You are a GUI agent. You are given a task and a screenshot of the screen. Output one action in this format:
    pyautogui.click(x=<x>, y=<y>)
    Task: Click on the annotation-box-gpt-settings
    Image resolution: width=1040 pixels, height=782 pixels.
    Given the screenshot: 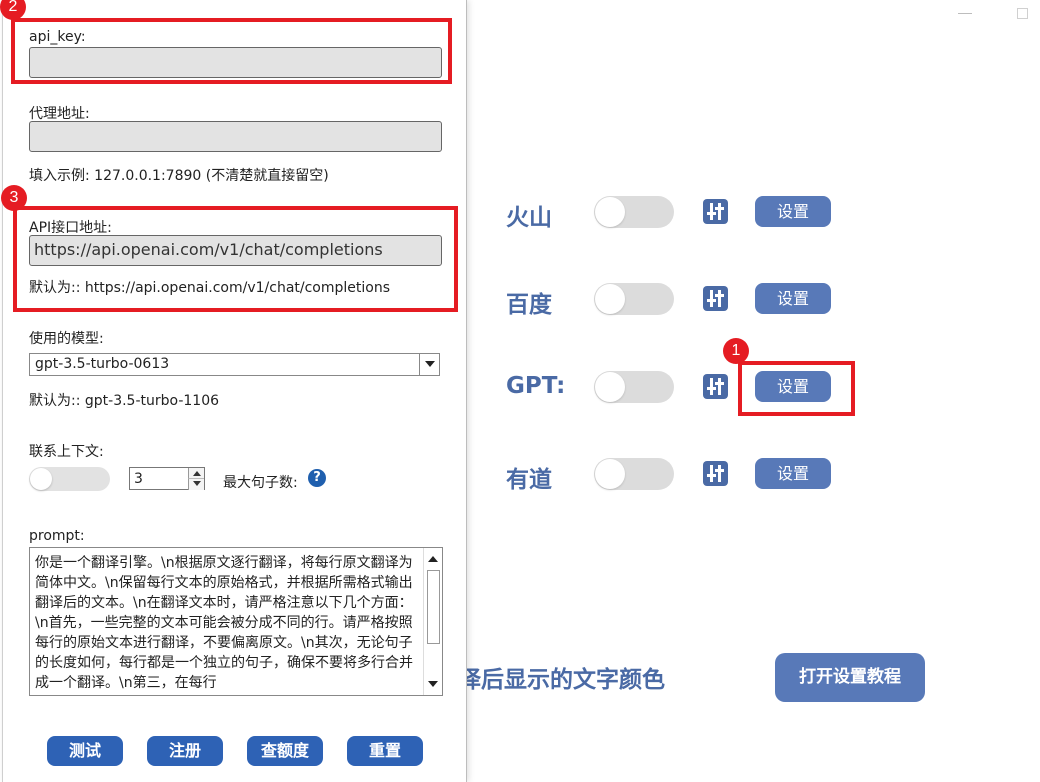 What is the action you would take?
    pyautogui.click(x=796, y=388)
    